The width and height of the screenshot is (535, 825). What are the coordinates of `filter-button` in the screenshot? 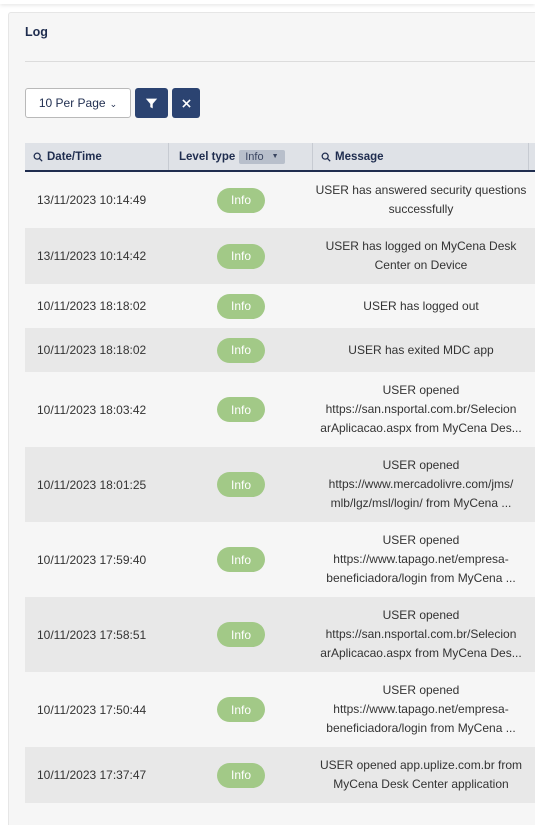 It's located at (151, 103).